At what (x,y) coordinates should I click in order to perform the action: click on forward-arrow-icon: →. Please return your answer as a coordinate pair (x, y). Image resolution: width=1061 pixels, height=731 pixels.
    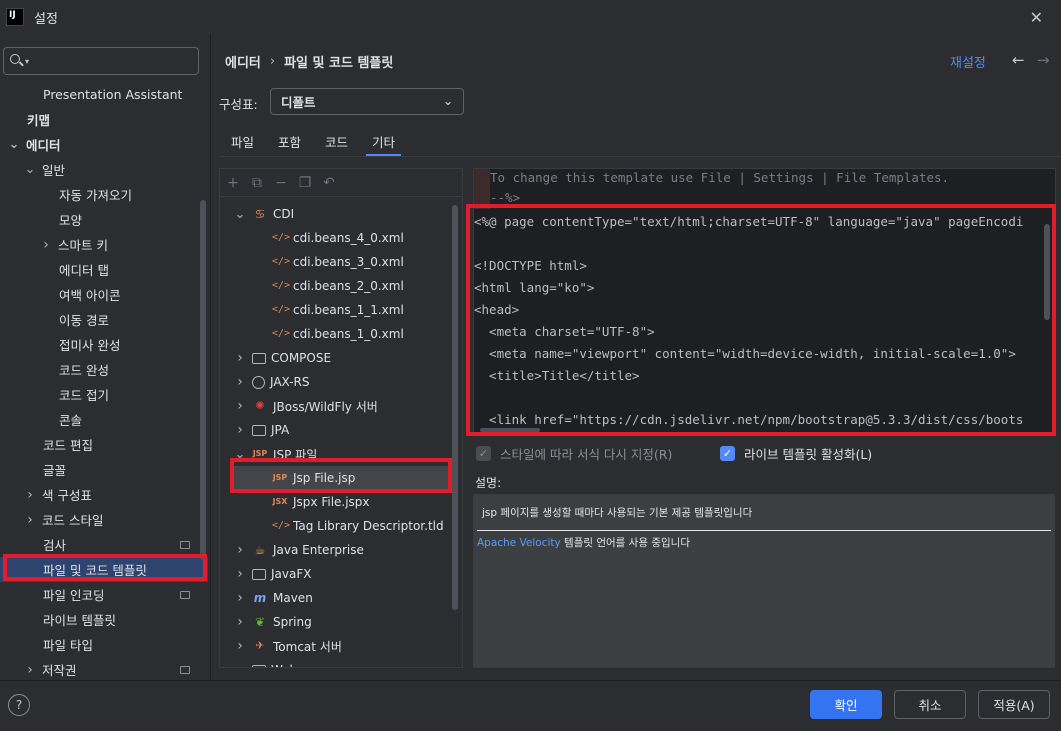
    Looking at the image, I should click on (1043, 60).